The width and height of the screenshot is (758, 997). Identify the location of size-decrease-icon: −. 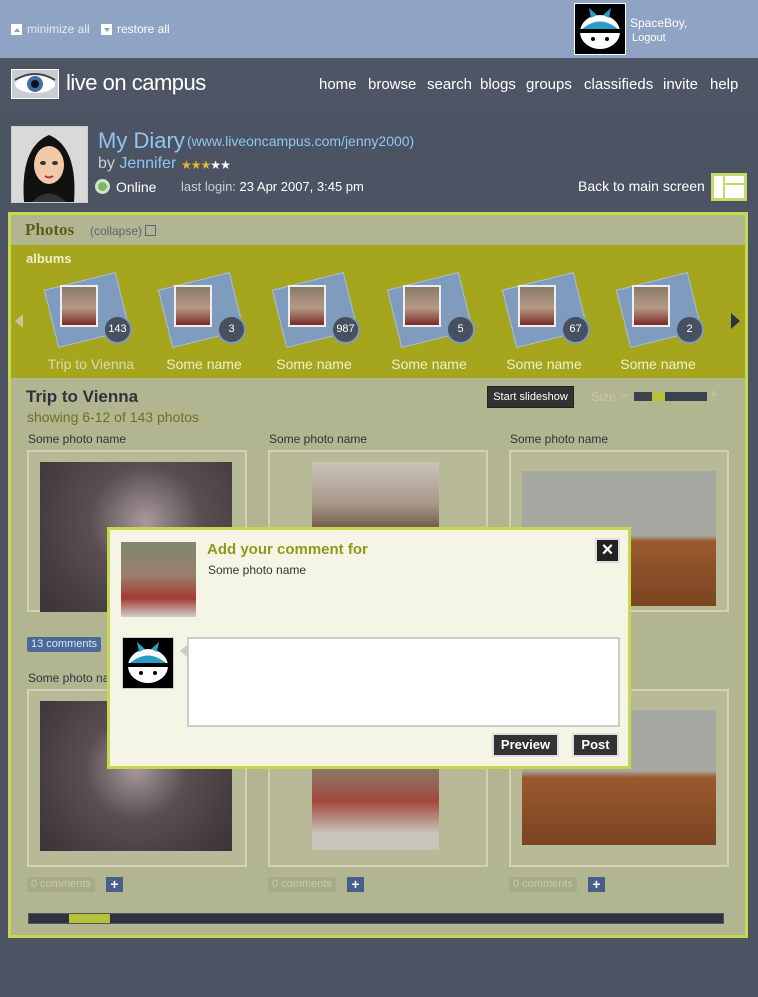
(625, 395).